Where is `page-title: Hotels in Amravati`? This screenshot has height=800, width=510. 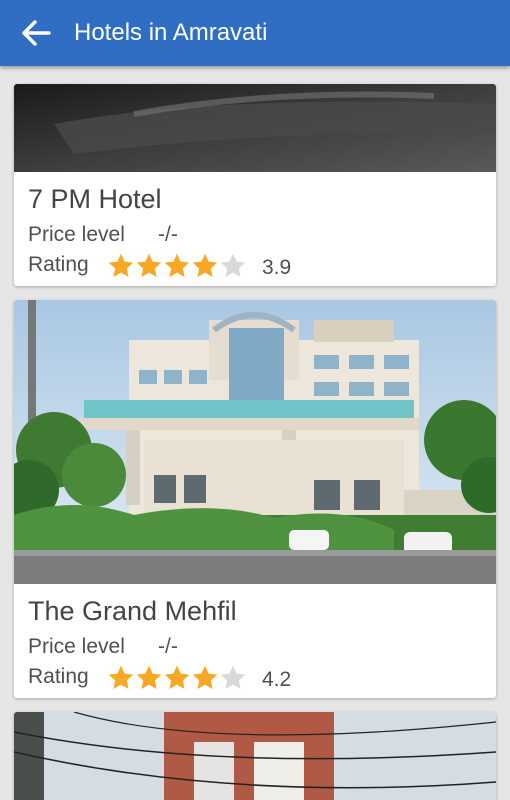 page-title: Hotels in Amravati is located at coordinates (171, 32).